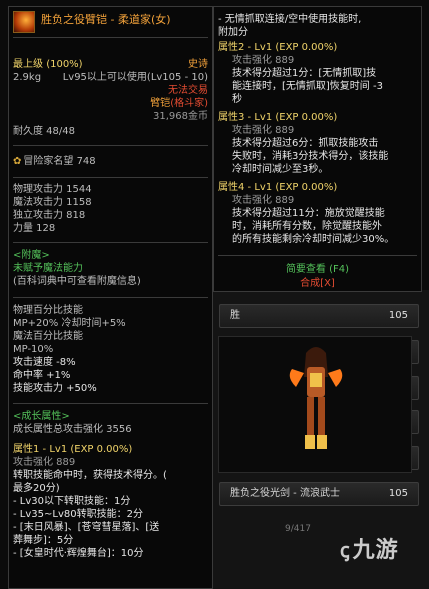 The image size is (429, 589). Describe the element at coordinates (278, 187) in the screenshot. I see `growth-attr-title: 属性4 - Lv1 (EXP 0.00%)` at that location.